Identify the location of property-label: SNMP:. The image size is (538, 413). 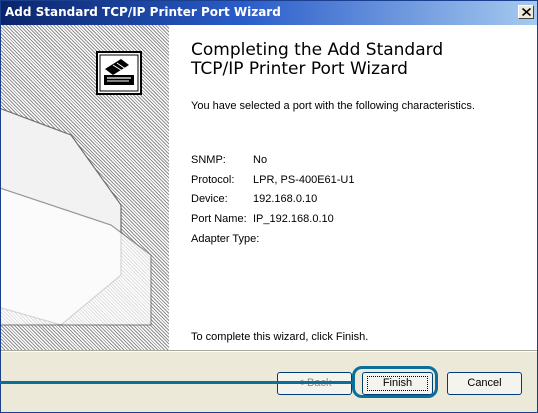
(208, 160).